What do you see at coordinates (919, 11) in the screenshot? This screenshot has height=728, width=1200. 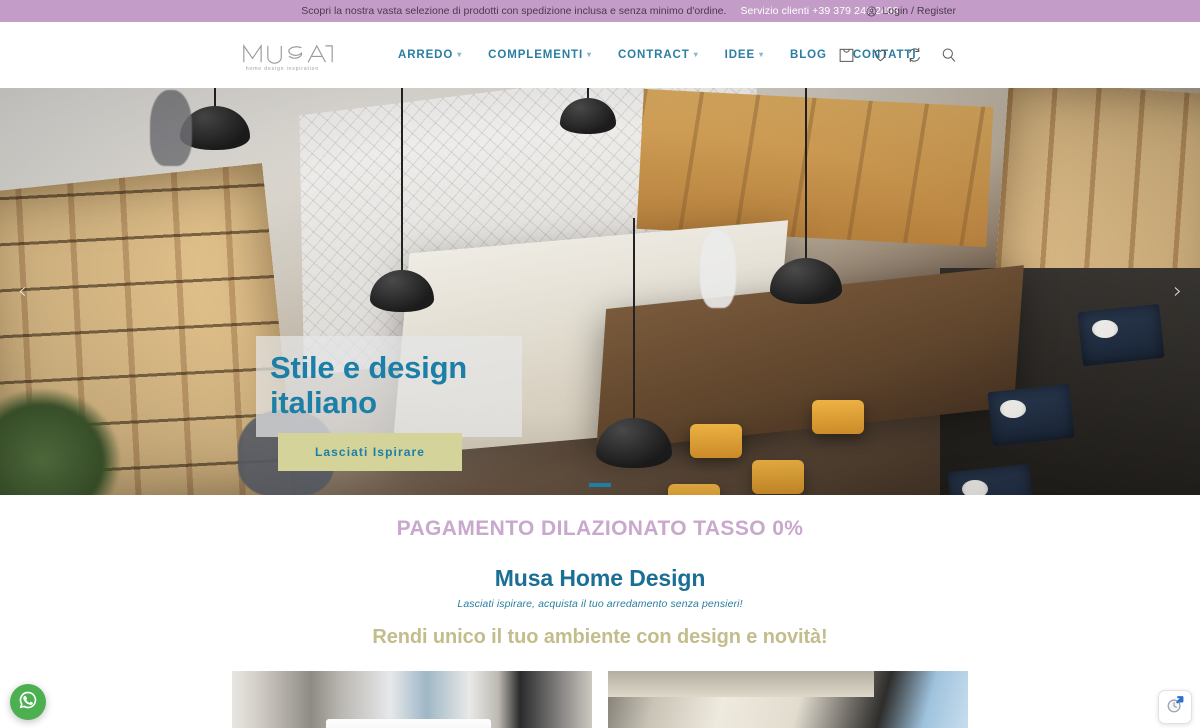 I see `login-register-label: Login / Register` at bounding box center [919, 11].